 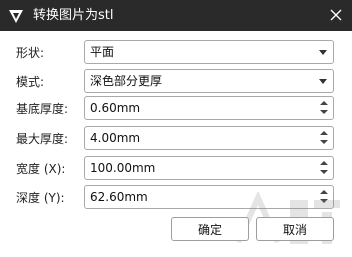 What do you see at coordinates (16, 16) in the screenshot?
I see `app-logo-icon` at bounding box center [16, 16].